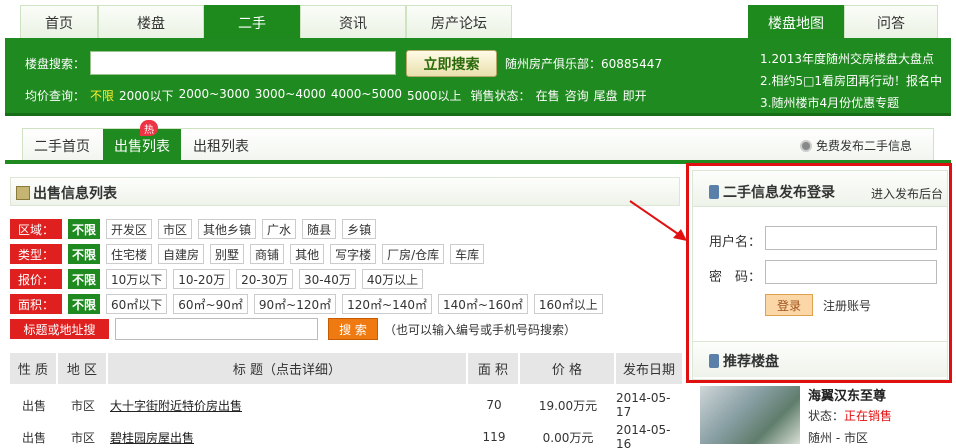  Describe the element at coordinates (366, 95) in the screenshot. I see `price-option: 4000~5000` at that location.